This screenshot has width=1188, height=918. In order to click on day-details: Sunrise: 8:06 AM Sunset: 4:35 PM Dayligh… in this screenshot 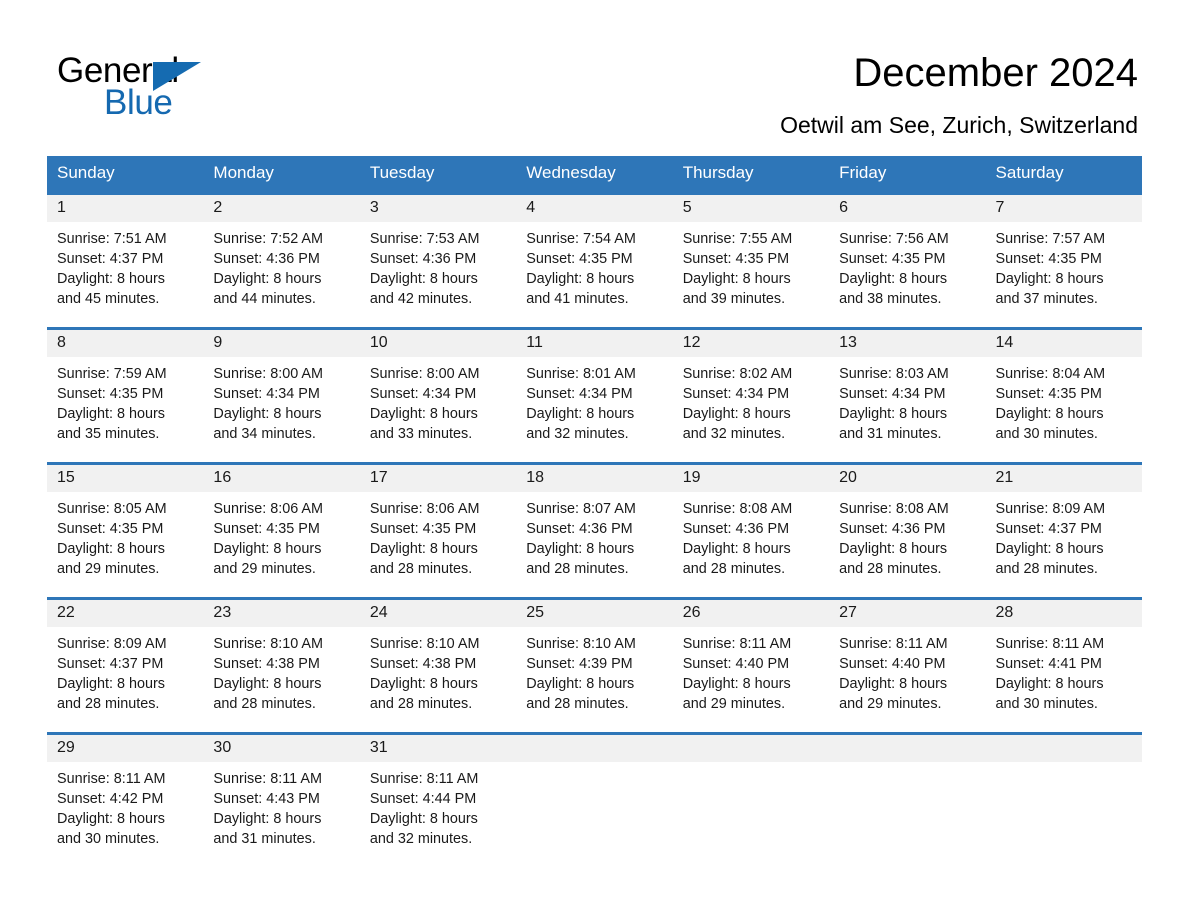, I will do `click(438, 535)`.